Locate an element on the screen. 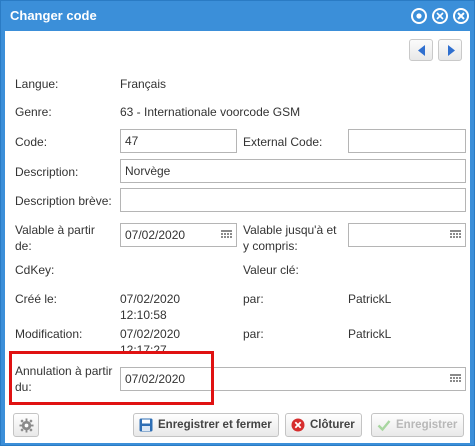  cdkey-label: CdKey: is located at coordinates (35, 270).